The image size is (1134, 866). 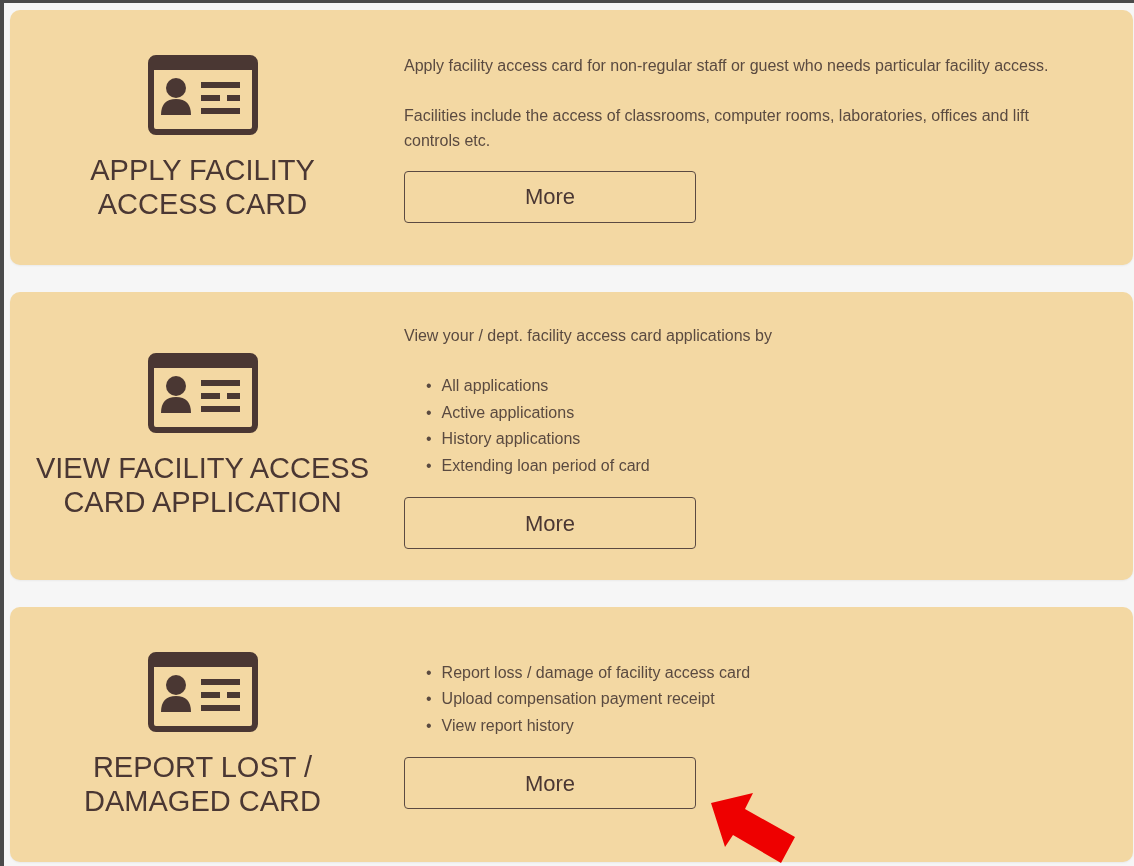 I want to click on list-item: Active applications, so click(x=508, y=412).